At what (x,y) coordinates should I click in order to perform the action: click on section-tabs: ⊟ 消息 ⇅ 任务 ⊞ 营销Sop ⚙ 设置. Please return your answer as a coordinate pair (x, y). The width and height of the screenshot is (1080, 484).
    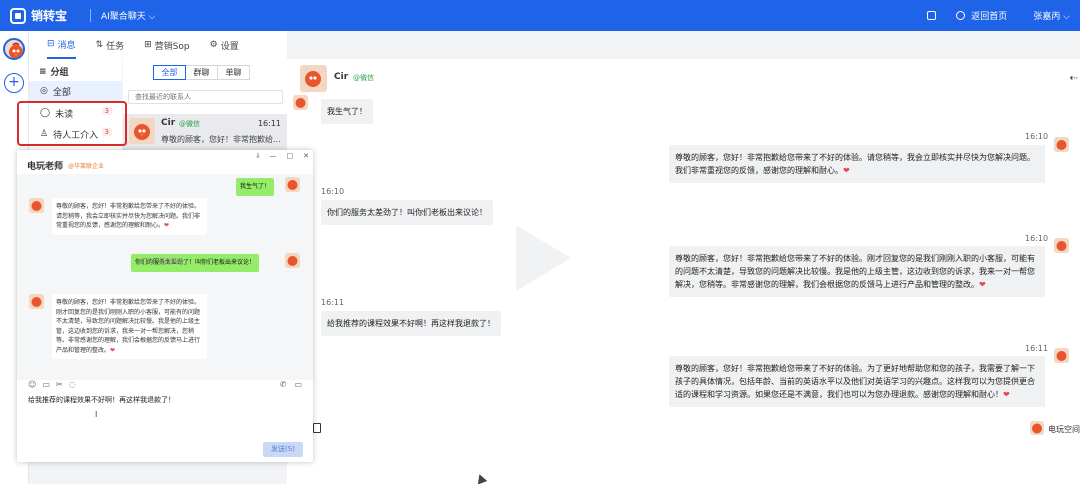
    Looking at the image, I should click on (158, 45).